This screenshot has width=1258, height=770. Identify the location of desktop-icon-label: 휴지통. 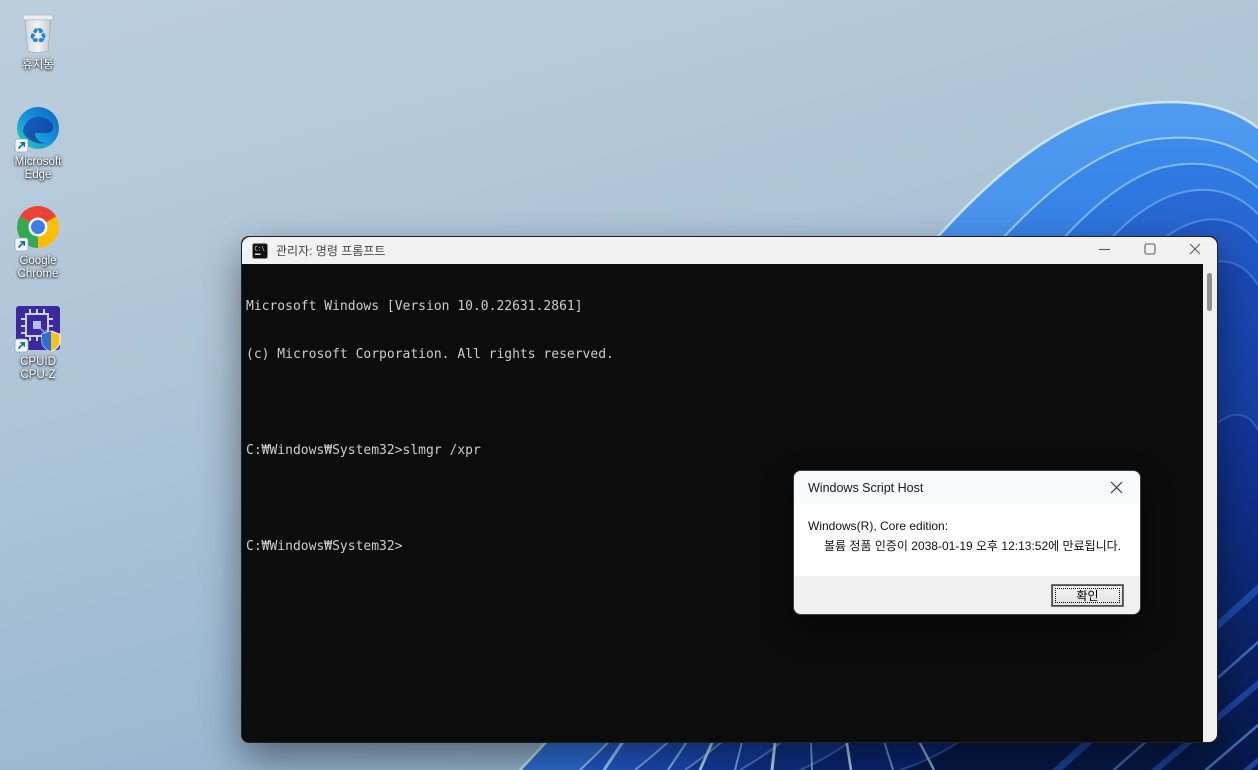
(38, 65).